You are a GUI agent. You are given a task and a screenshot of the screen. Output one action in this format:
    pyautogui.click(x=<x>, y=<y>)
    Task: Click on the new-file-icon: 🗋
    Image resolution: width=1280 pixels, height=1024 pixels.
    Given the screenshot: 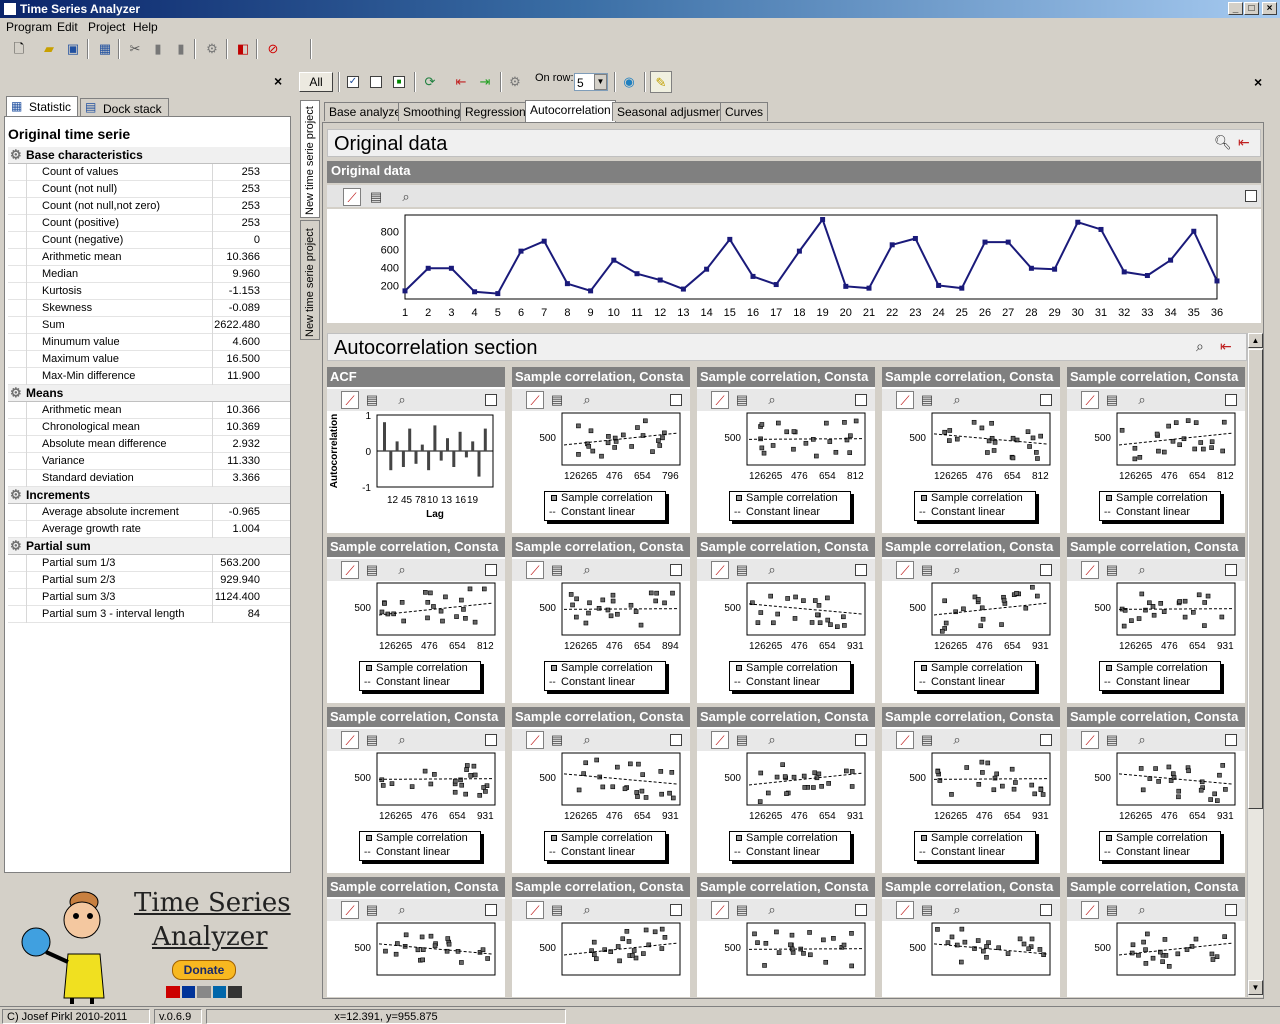 What is the action you would take?
    pyautogui.click(x=19, y=49)
    